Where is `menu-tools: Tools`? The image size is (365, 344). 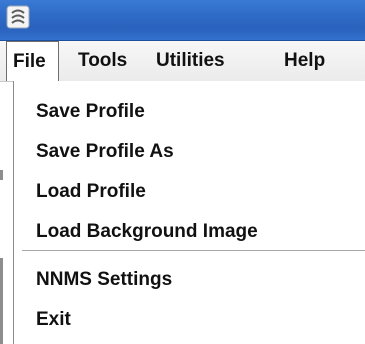
menu-tools: Tools is located at coordinates (102, 61).